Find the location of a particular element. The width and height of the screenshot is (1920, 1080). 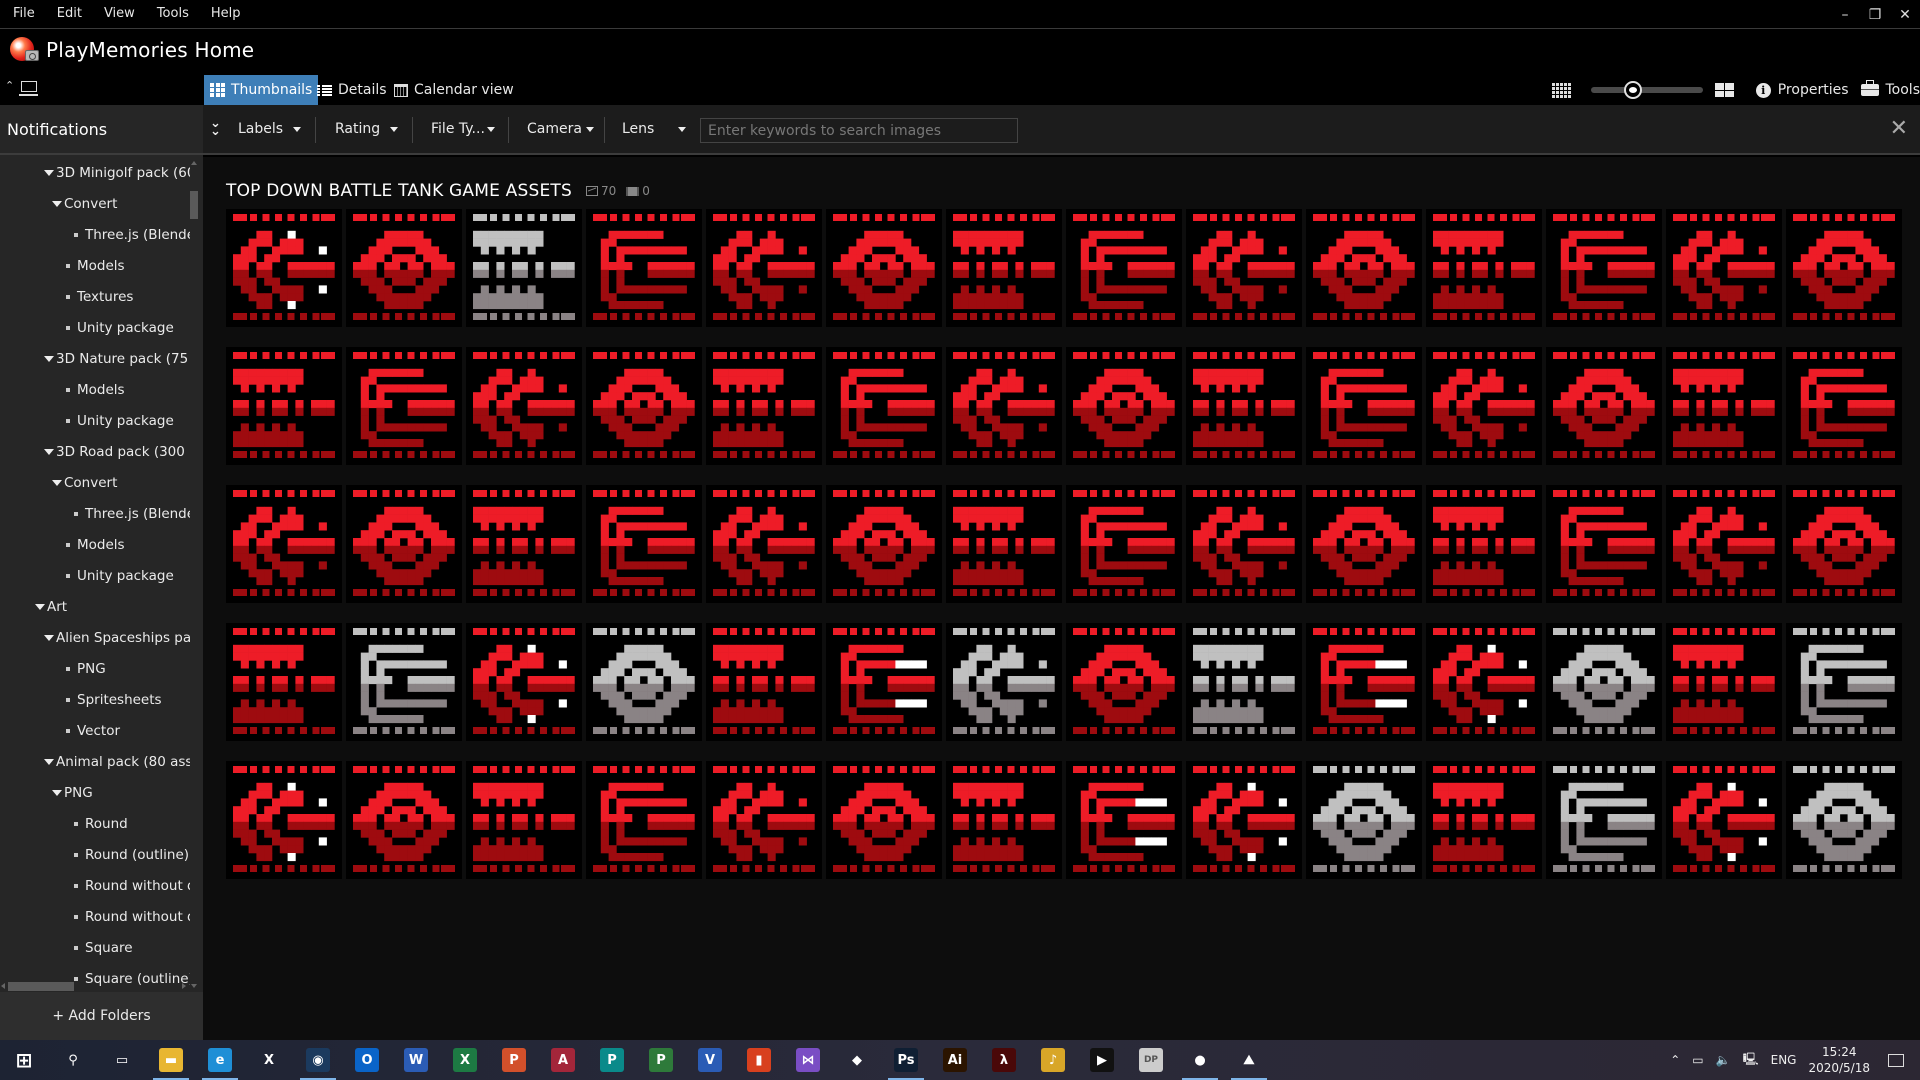

tree-item: 3D Nature pack (75 is located at coordinates (116, 358).